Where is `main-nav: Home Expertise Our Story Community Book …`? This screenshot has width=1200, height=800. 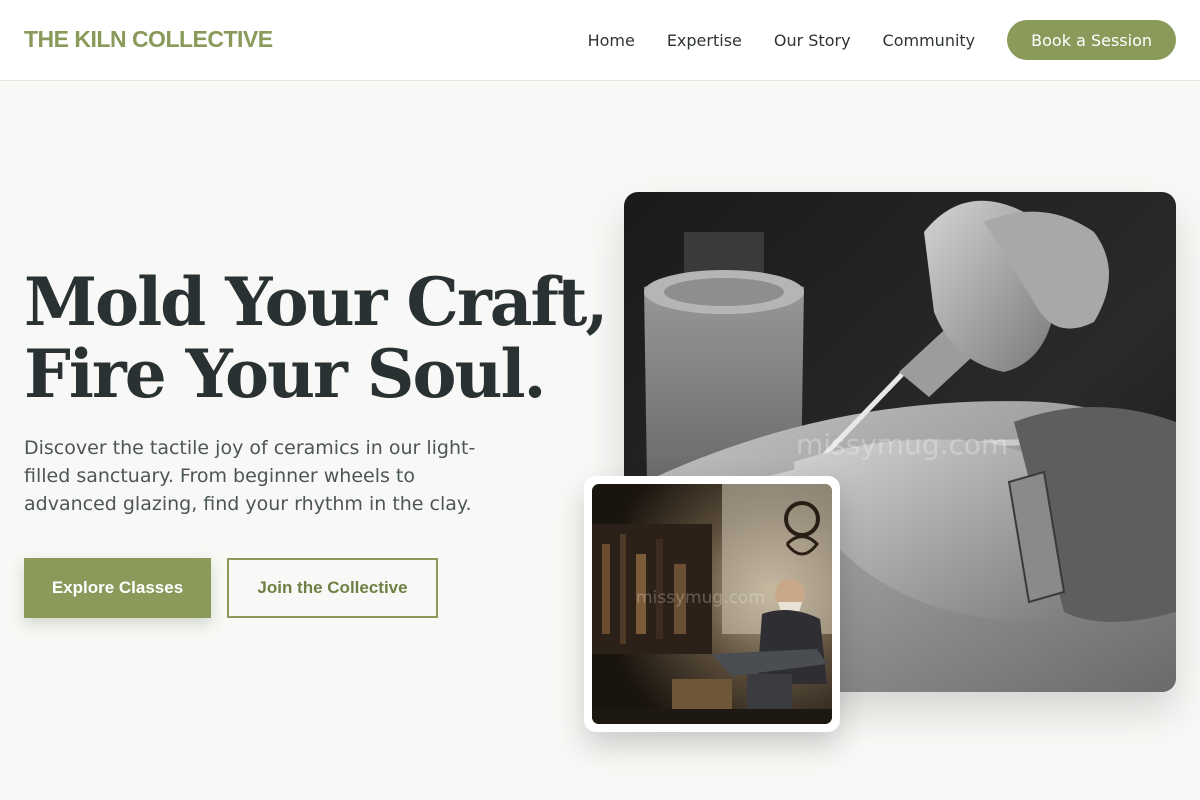
main-nav: Home Expertise Our Story Community Book … is located at coordinates (882, 40).